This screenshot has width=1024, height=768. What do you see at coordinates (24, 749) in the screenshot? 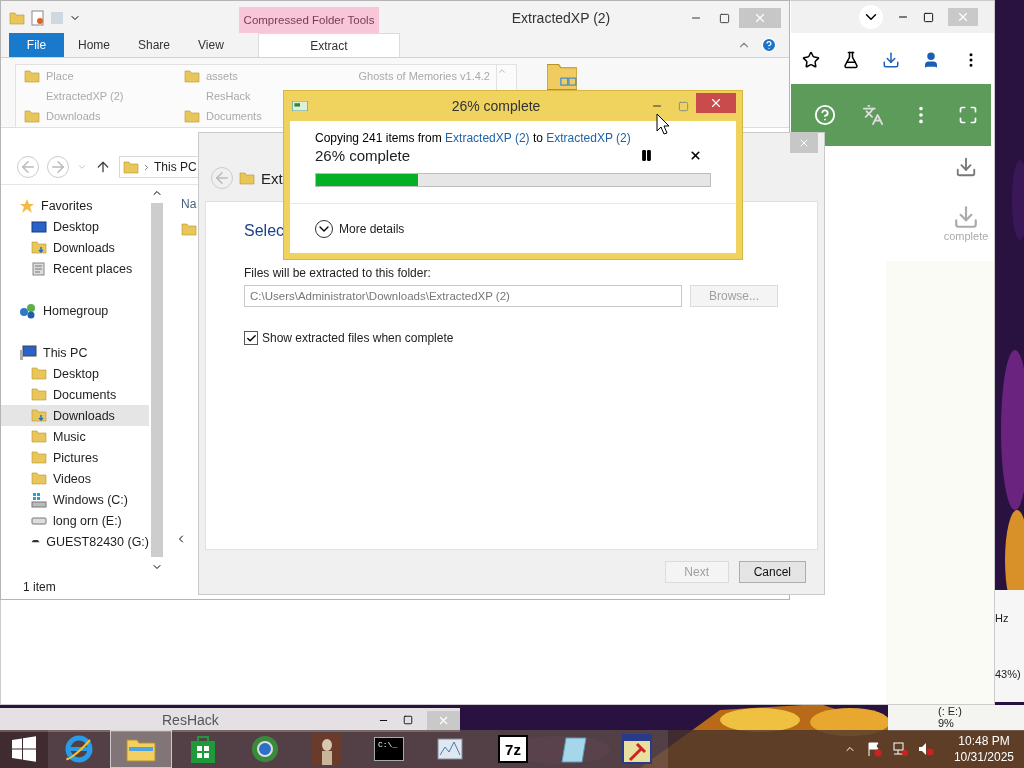
I see `windows-logo-icon` at bounding box center [24, 749].